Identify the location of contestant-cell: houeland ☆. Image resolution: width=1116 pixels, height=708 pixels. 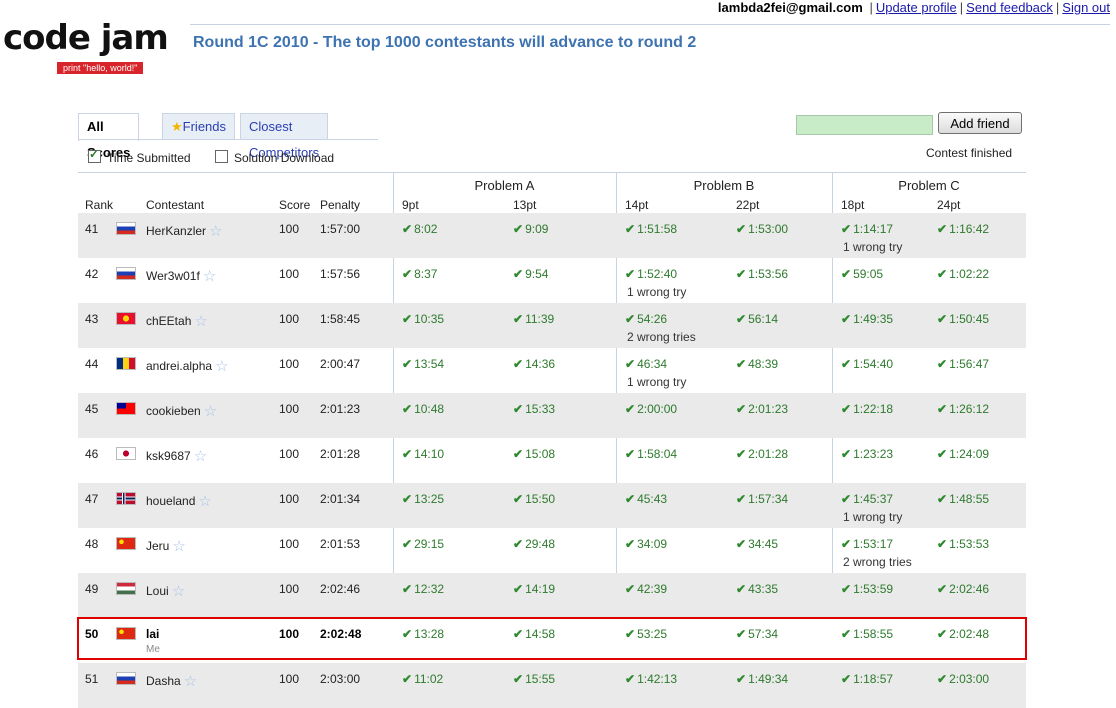
(179, 501).